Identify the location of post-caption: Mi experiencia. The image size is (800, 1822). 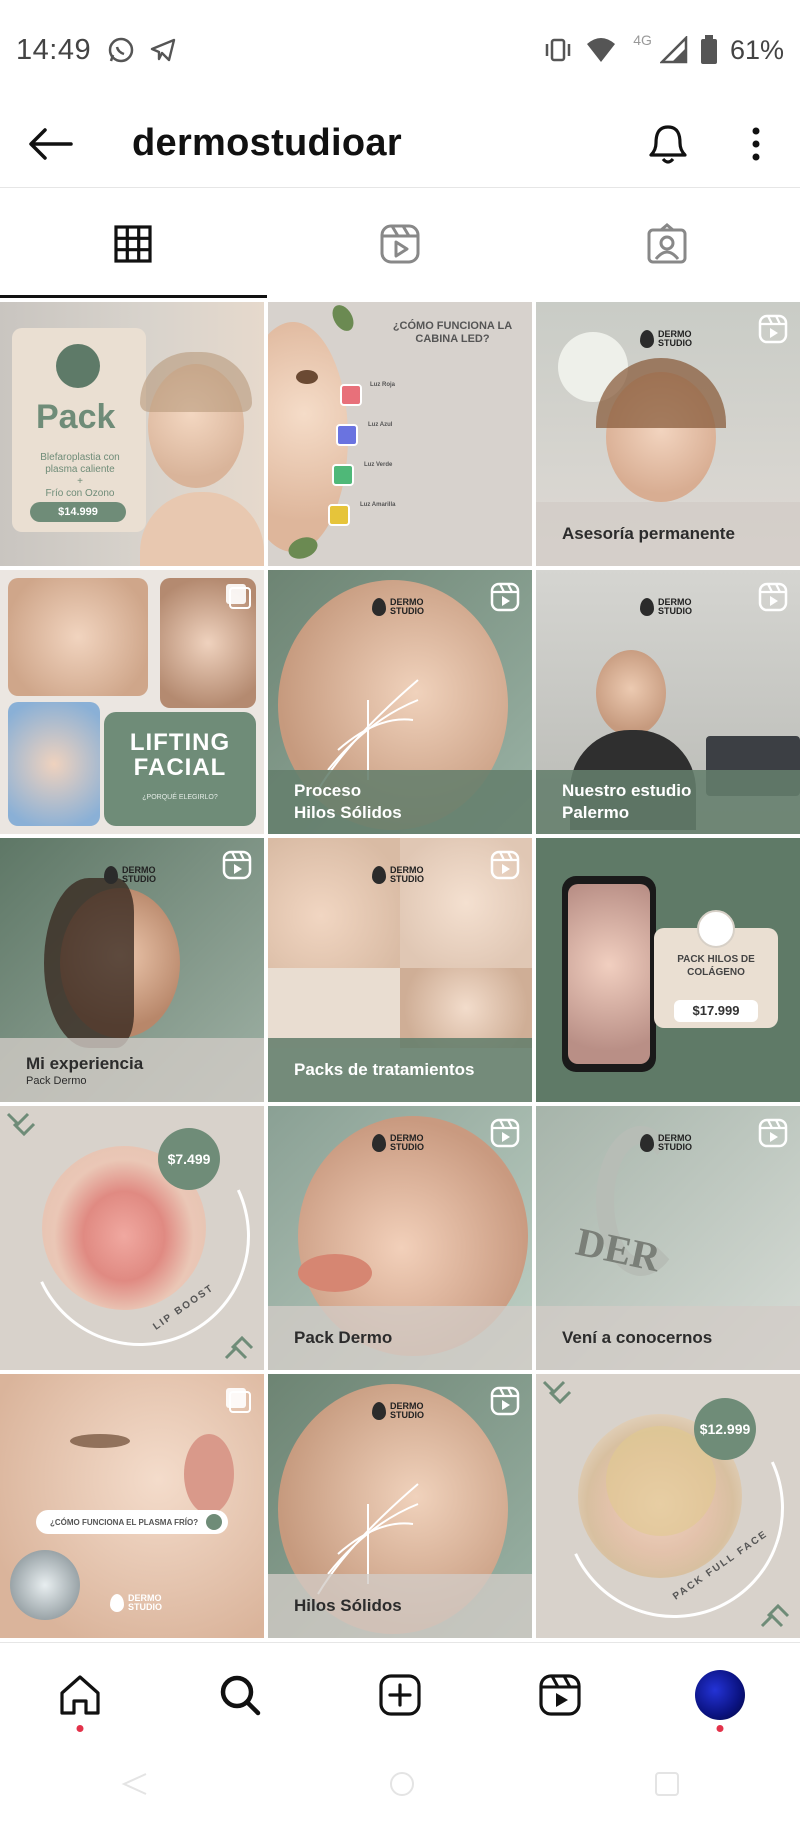
(85, 1064).